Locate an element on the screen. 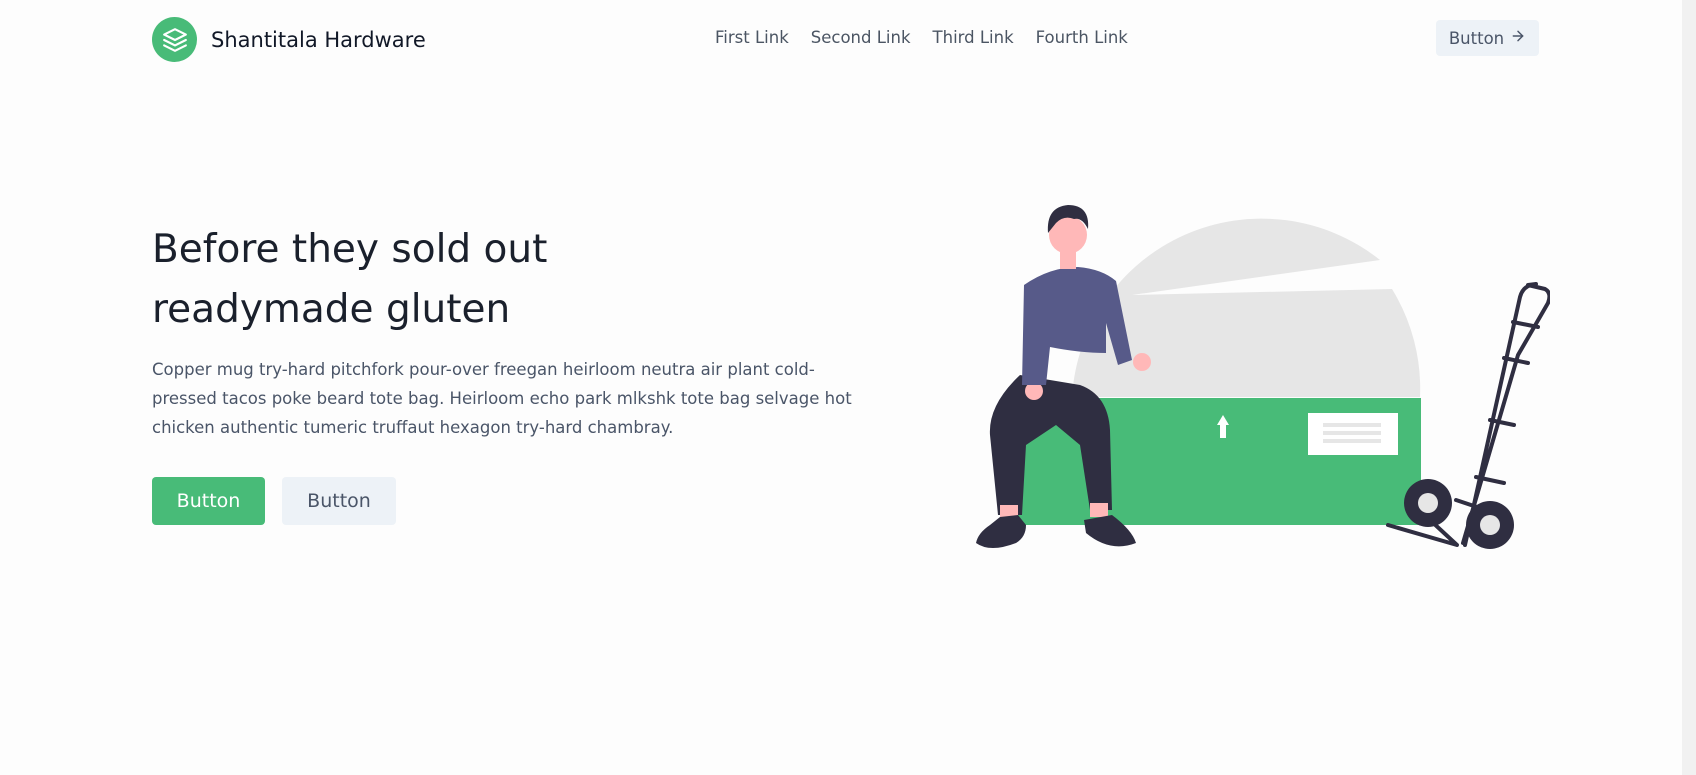  hero-title: Before they sold out readymade gluten is located at coordinates (432, 280).